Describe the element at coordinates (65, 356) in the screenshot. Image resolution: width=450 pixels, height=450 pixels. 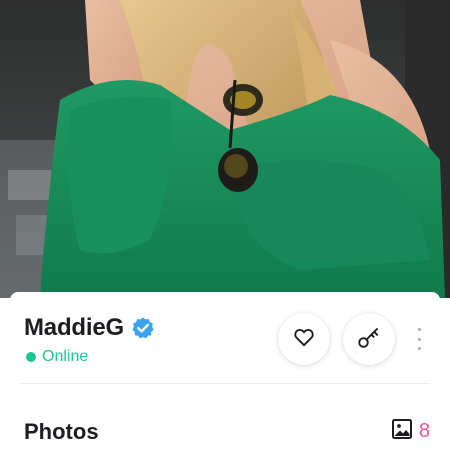
I see `online-status-label: Online` at that location.